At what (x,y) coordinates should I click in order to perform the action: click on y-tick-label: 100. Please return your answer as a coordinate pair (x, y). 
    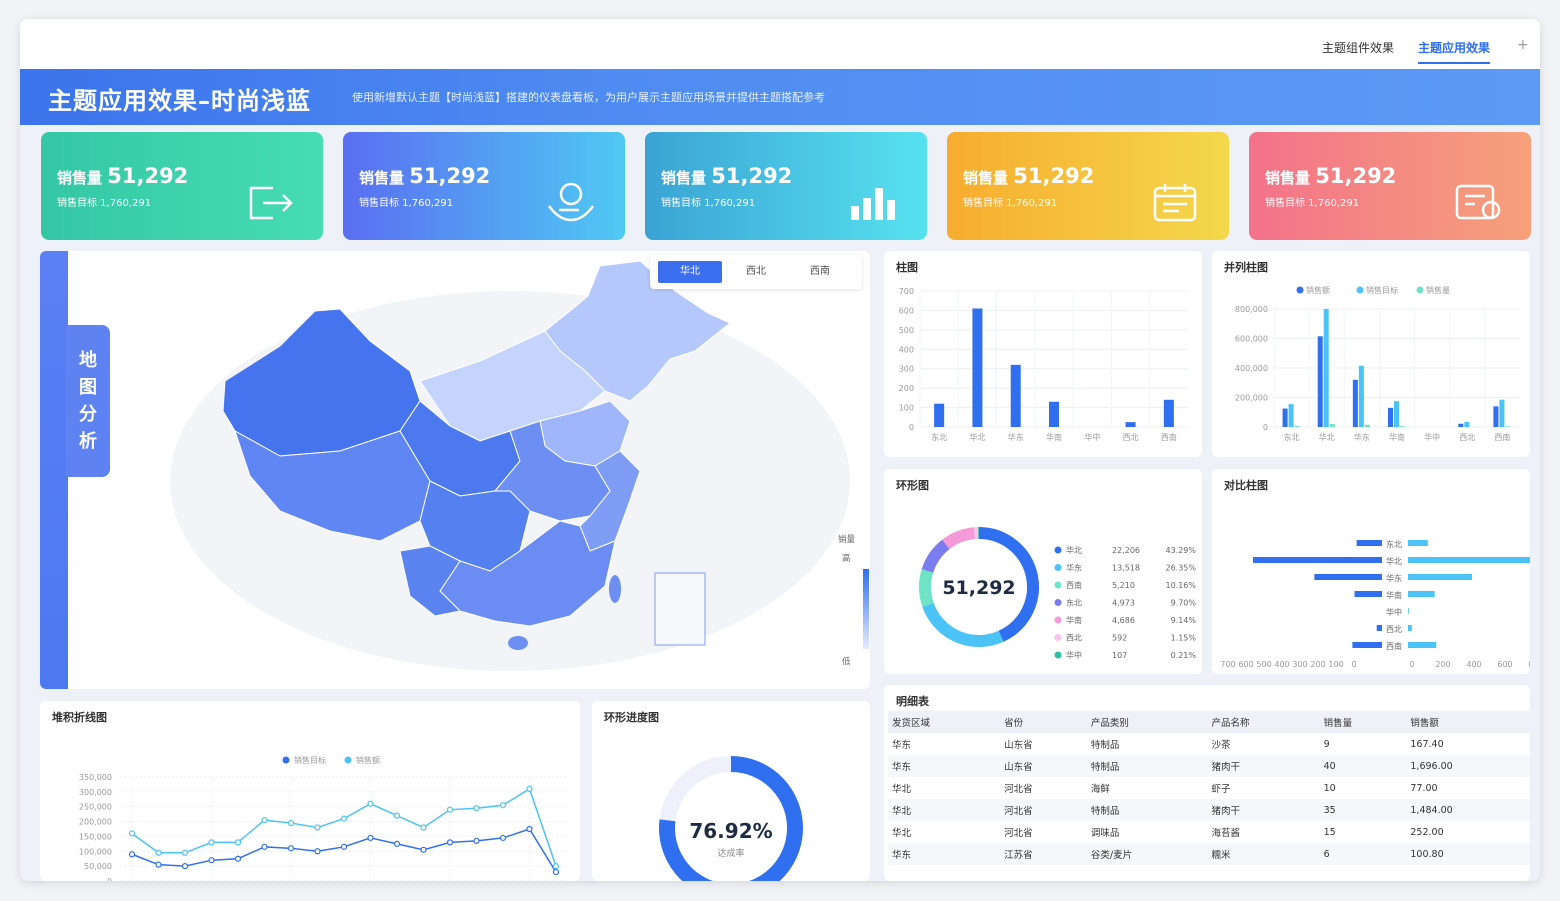
    Looking at the image, I should click on (906, 408).